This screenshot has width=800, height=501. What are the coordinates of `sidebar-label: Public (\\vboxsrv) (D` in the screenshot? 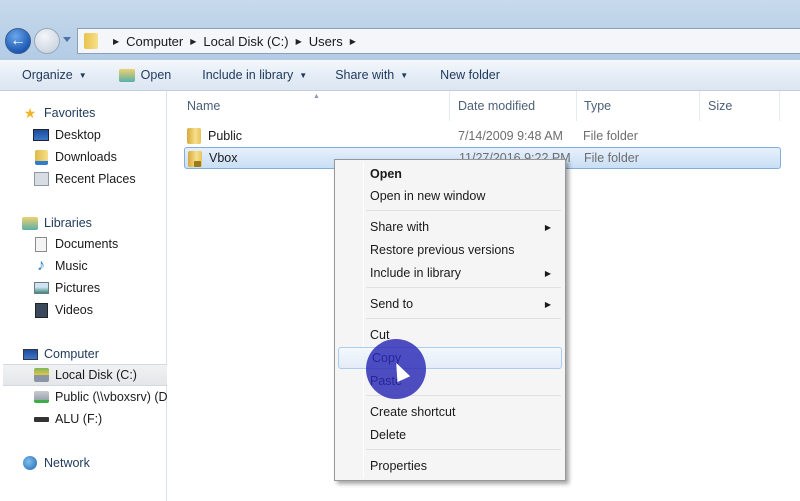 It's located at (111, 397).